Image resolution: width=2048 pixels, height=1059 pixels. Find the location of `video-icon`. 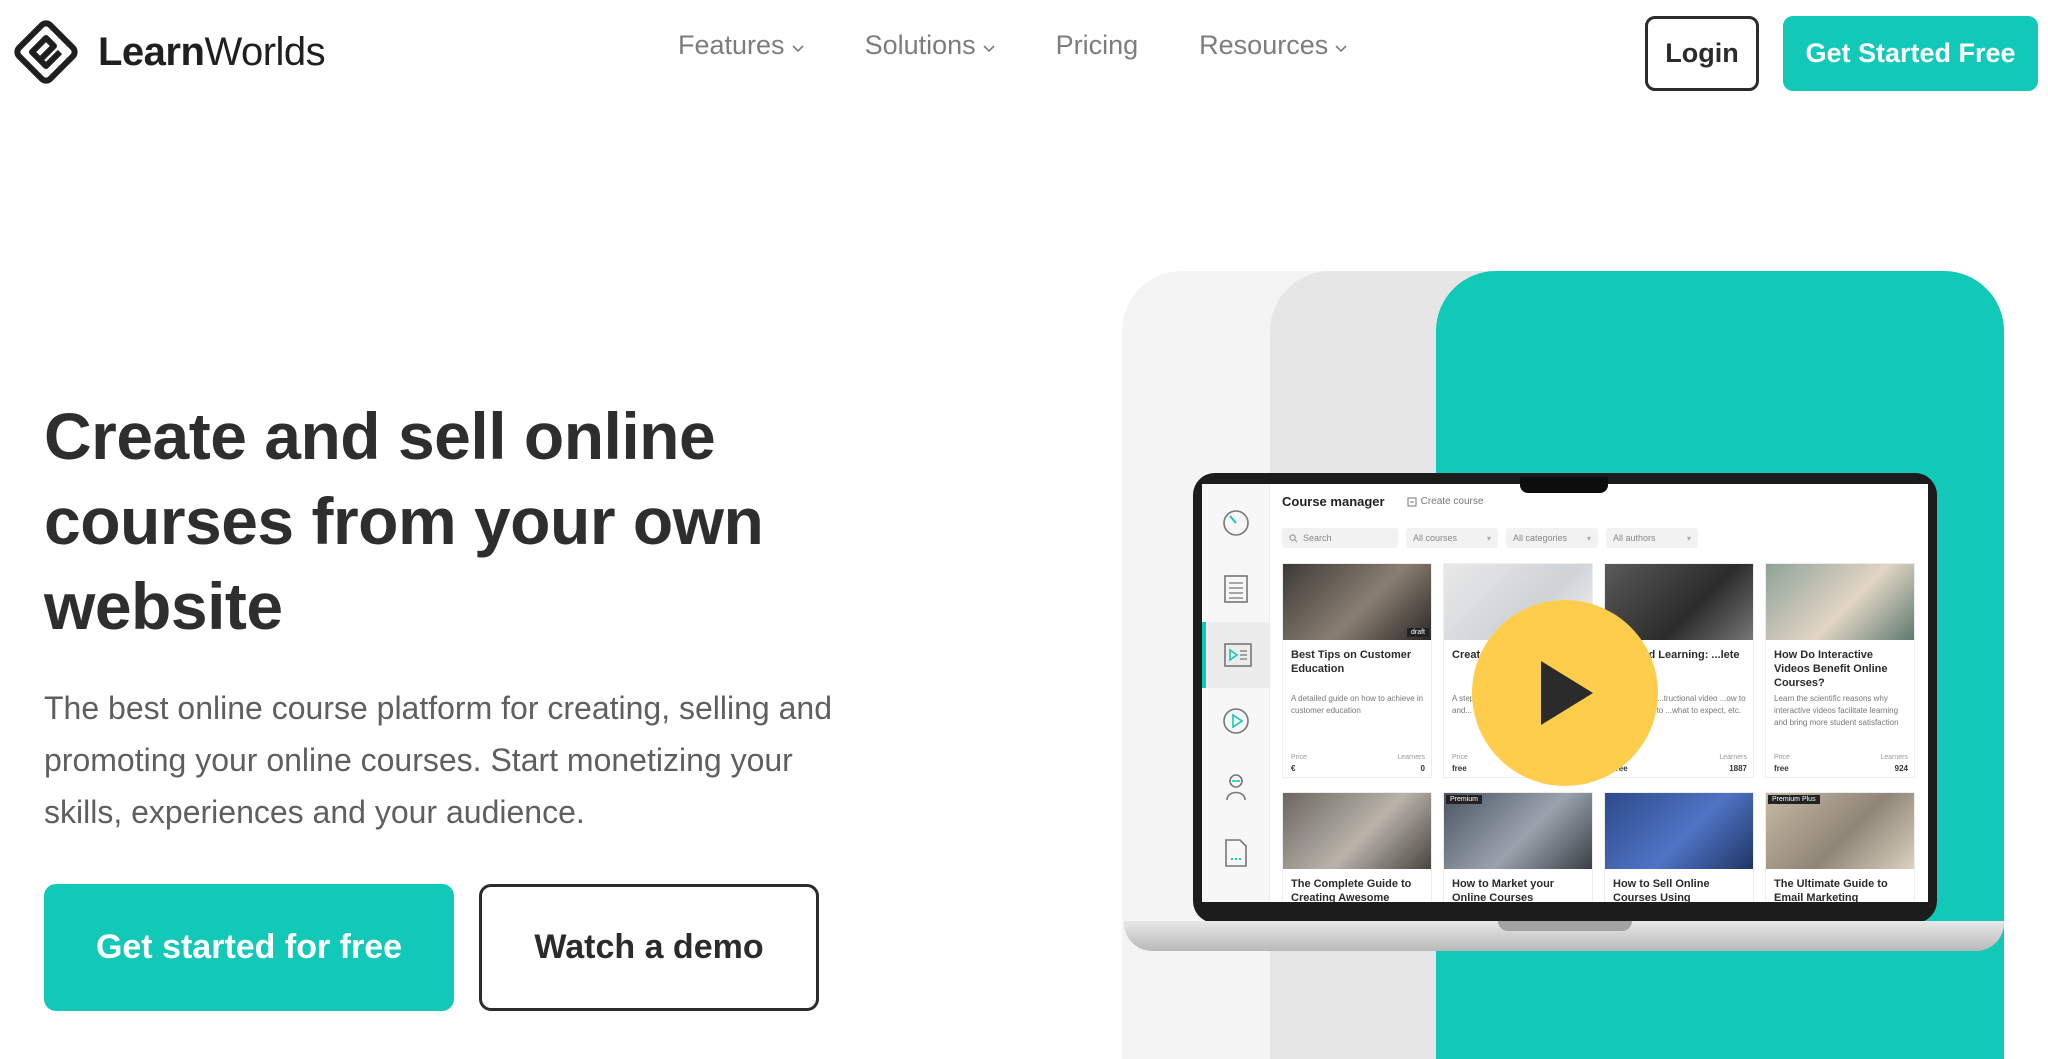

video-icon is located at coordinates (1236, 721).